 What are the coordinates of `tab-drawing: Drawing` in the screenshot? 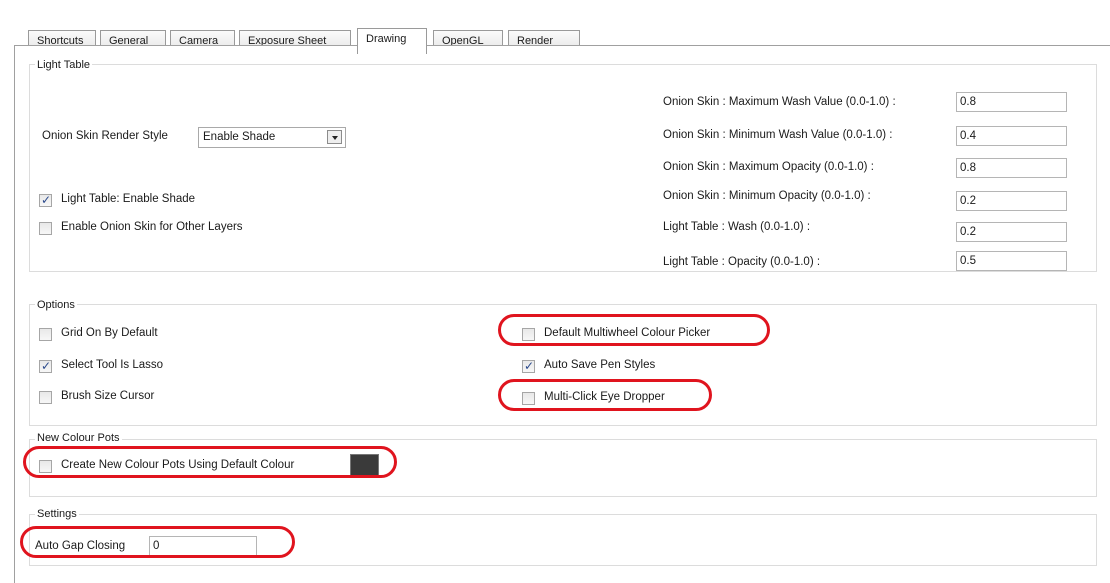 It's located at (392, 41).